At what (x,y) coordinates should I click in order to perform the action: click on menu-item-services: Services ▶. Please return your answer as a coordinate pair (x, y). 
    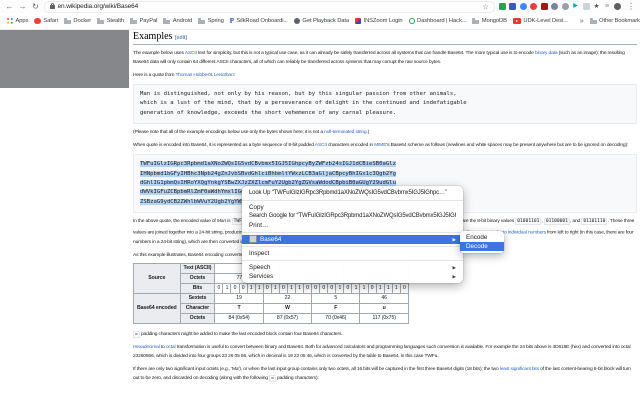
    Looking at the image, I should click on (352, 276).